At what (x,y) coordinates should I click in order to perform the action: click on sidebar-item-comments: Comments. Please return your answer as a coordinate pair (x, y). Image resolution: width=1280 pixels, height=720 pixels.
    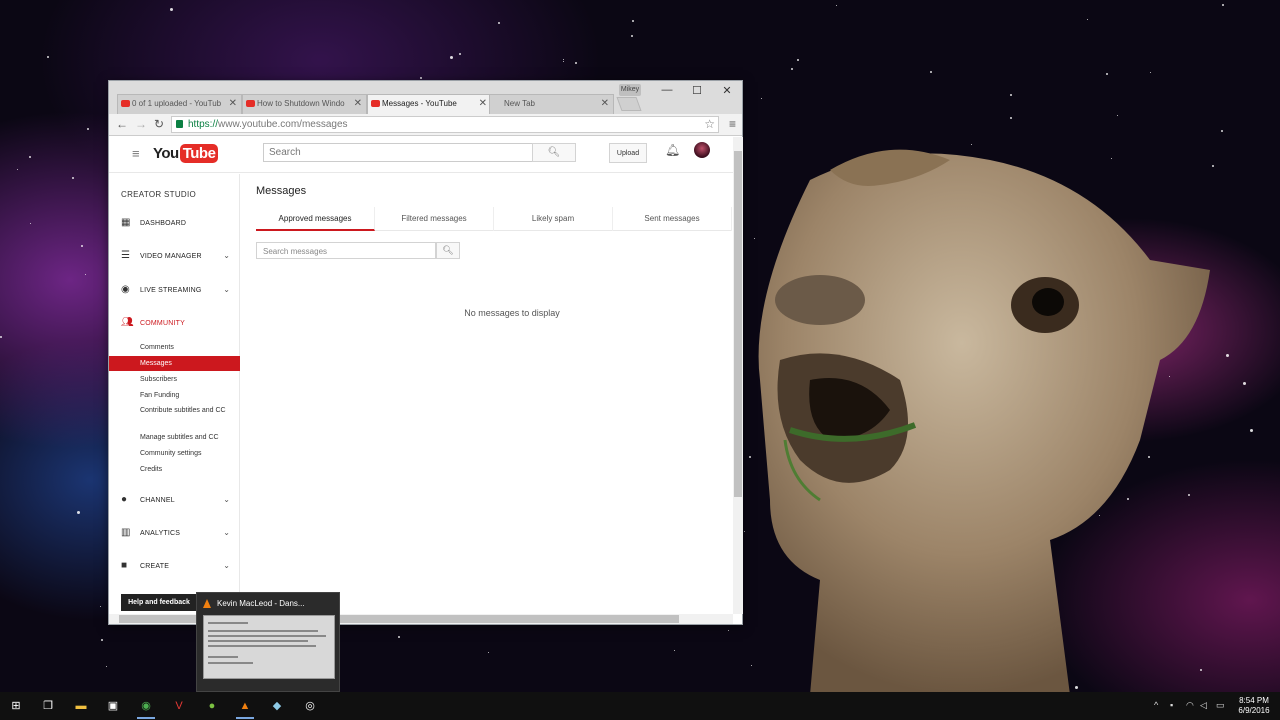
    Looking at the image, I should click on (174, 348).